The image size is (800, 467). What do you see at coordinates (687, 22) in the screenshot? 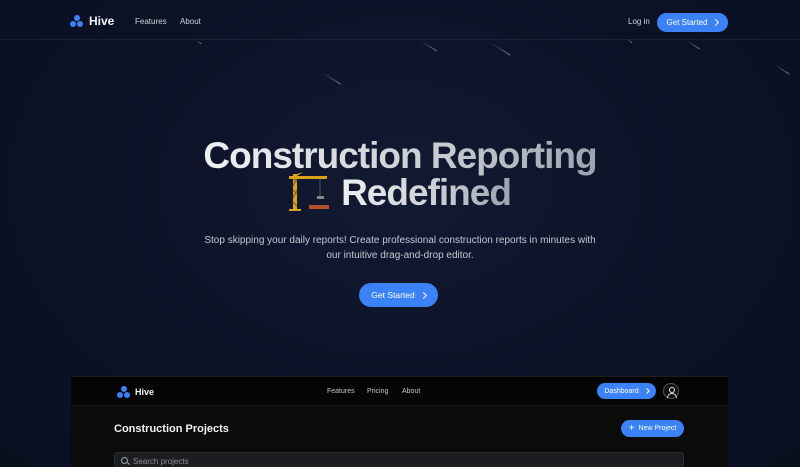
I see `get-started-label: Get Started` at bounding box center [687, 22].